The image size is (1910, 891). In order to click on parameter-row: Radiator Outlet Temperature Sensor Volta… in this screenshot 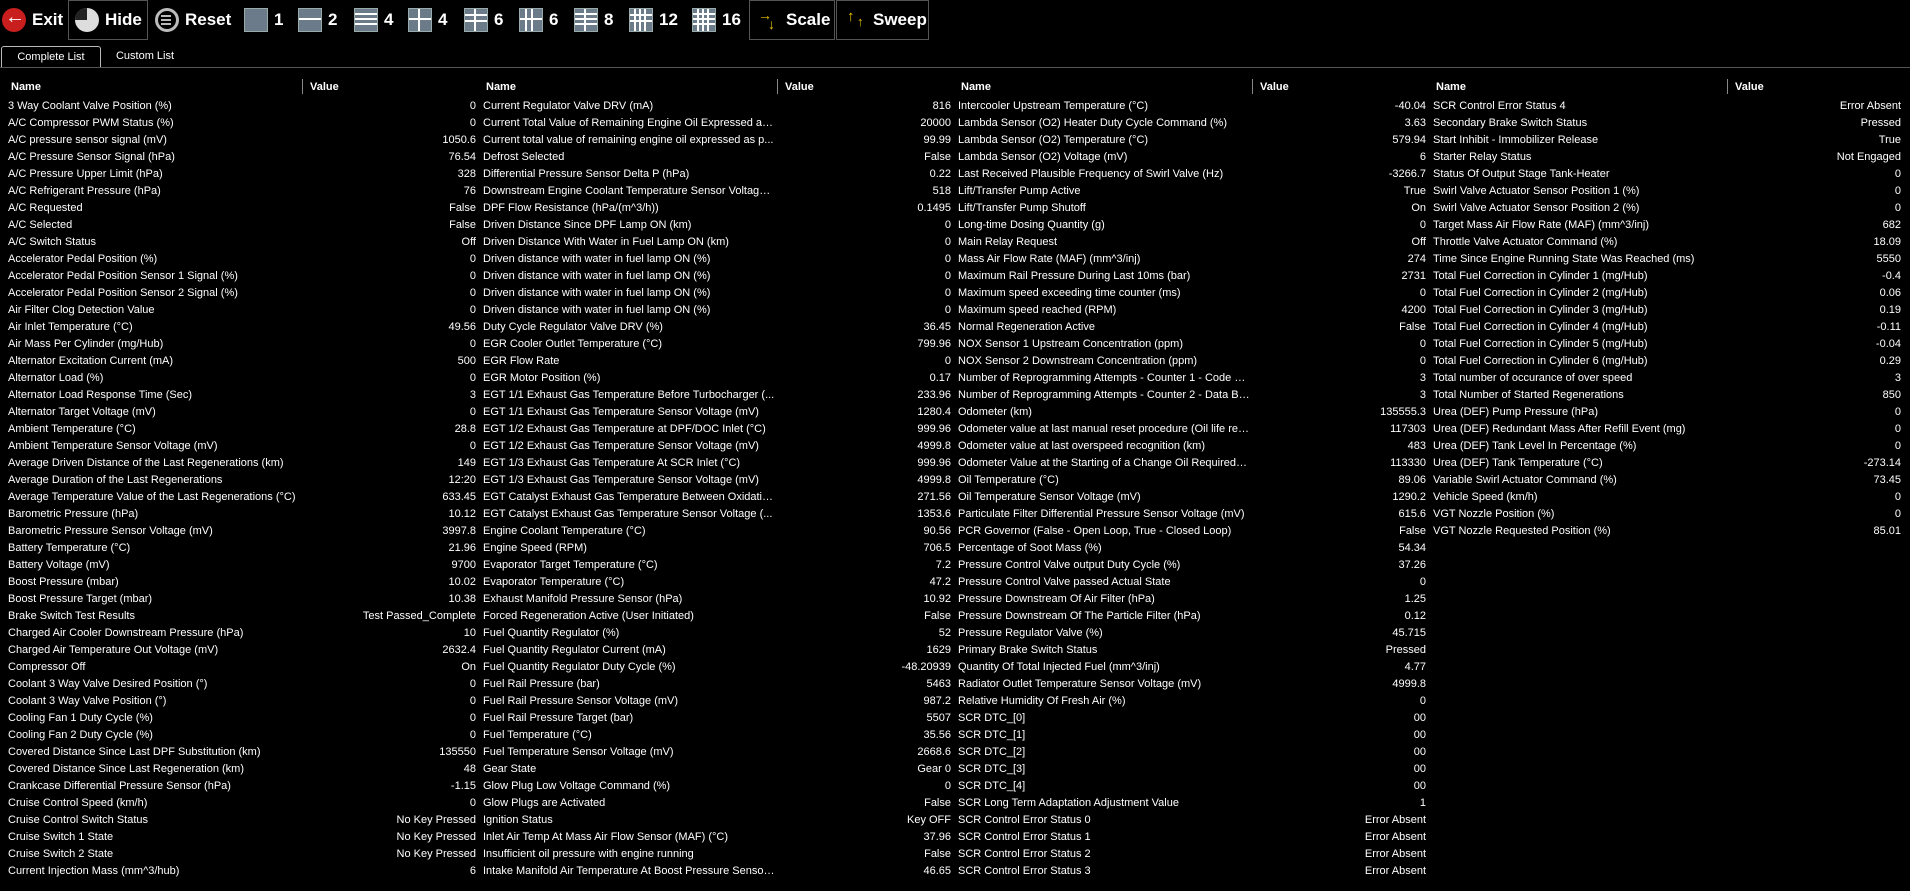, I will do `click(1192, 684)`.